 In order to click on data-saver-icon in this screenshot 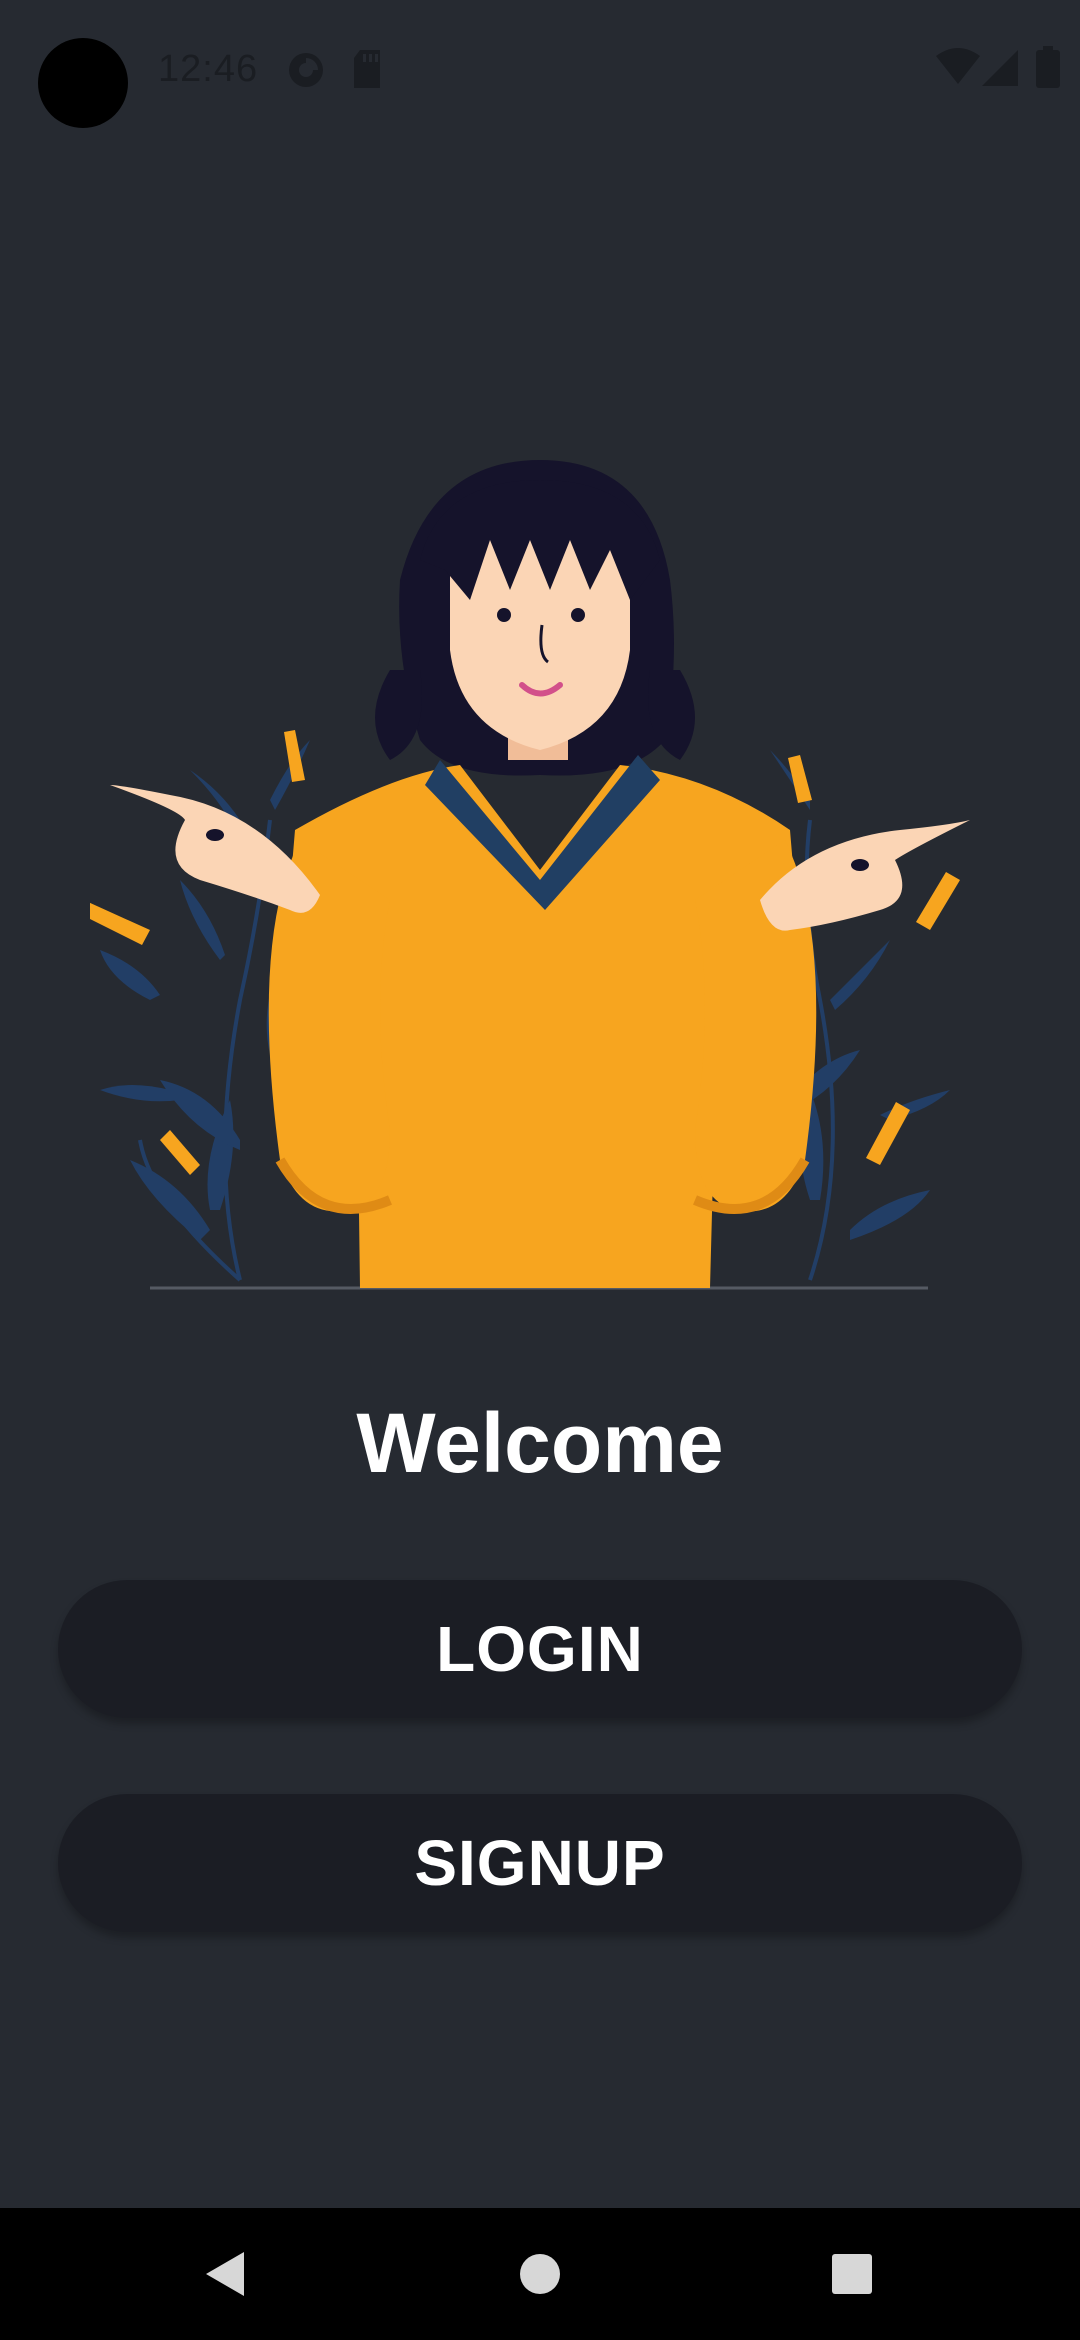, I will do `click(306, 70)`.